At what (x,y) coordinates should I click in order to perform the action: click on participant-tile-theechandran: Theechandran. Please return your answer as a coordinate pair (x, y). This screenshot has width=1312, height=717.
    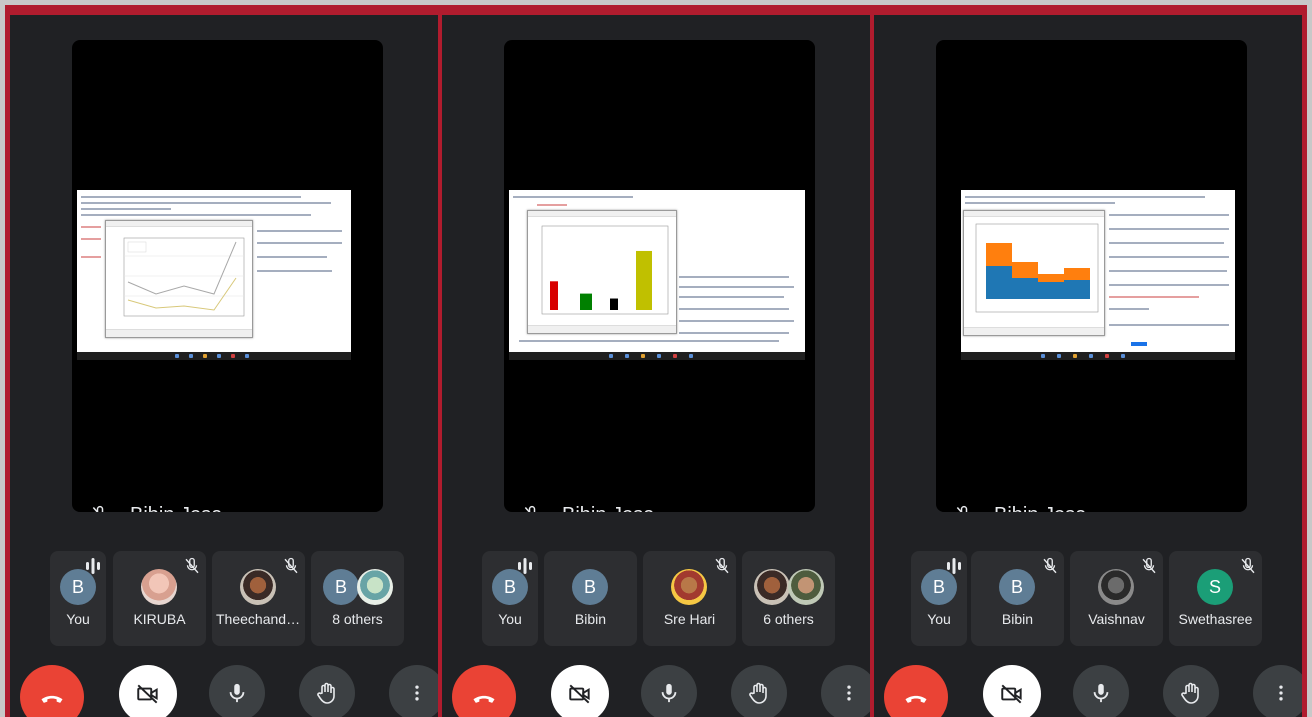
    Looking at the image, I should click on (258, 598).